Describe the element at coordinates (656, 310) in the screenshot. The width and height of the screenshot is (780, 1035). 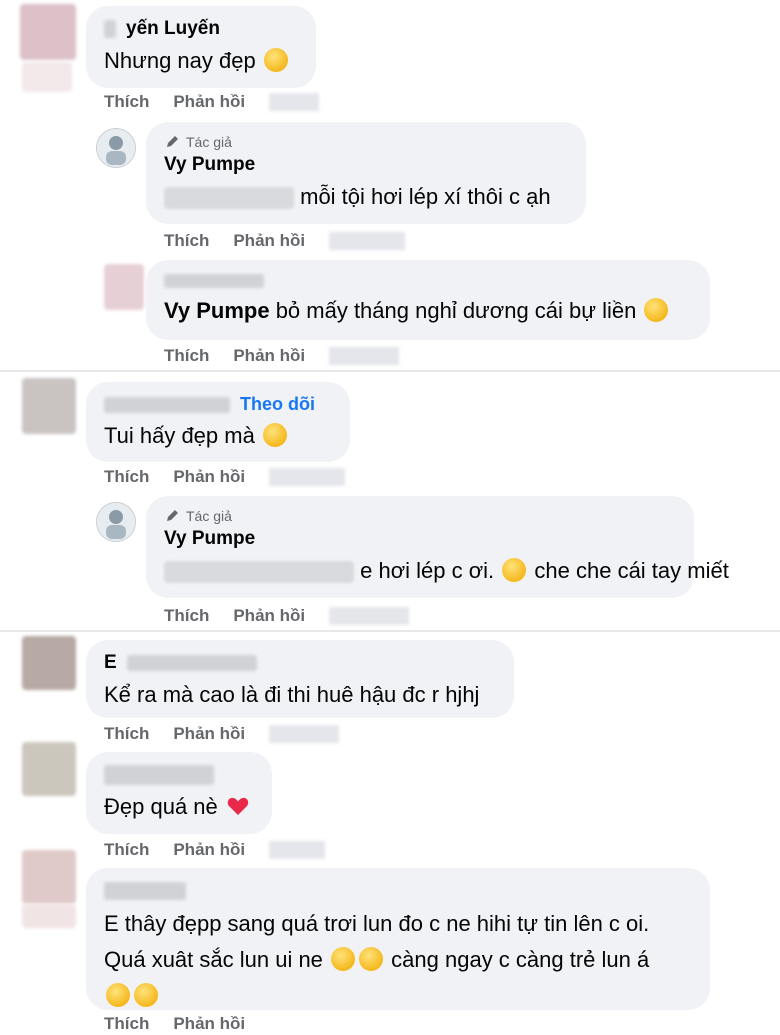
I see `grin-emoji` at that location.